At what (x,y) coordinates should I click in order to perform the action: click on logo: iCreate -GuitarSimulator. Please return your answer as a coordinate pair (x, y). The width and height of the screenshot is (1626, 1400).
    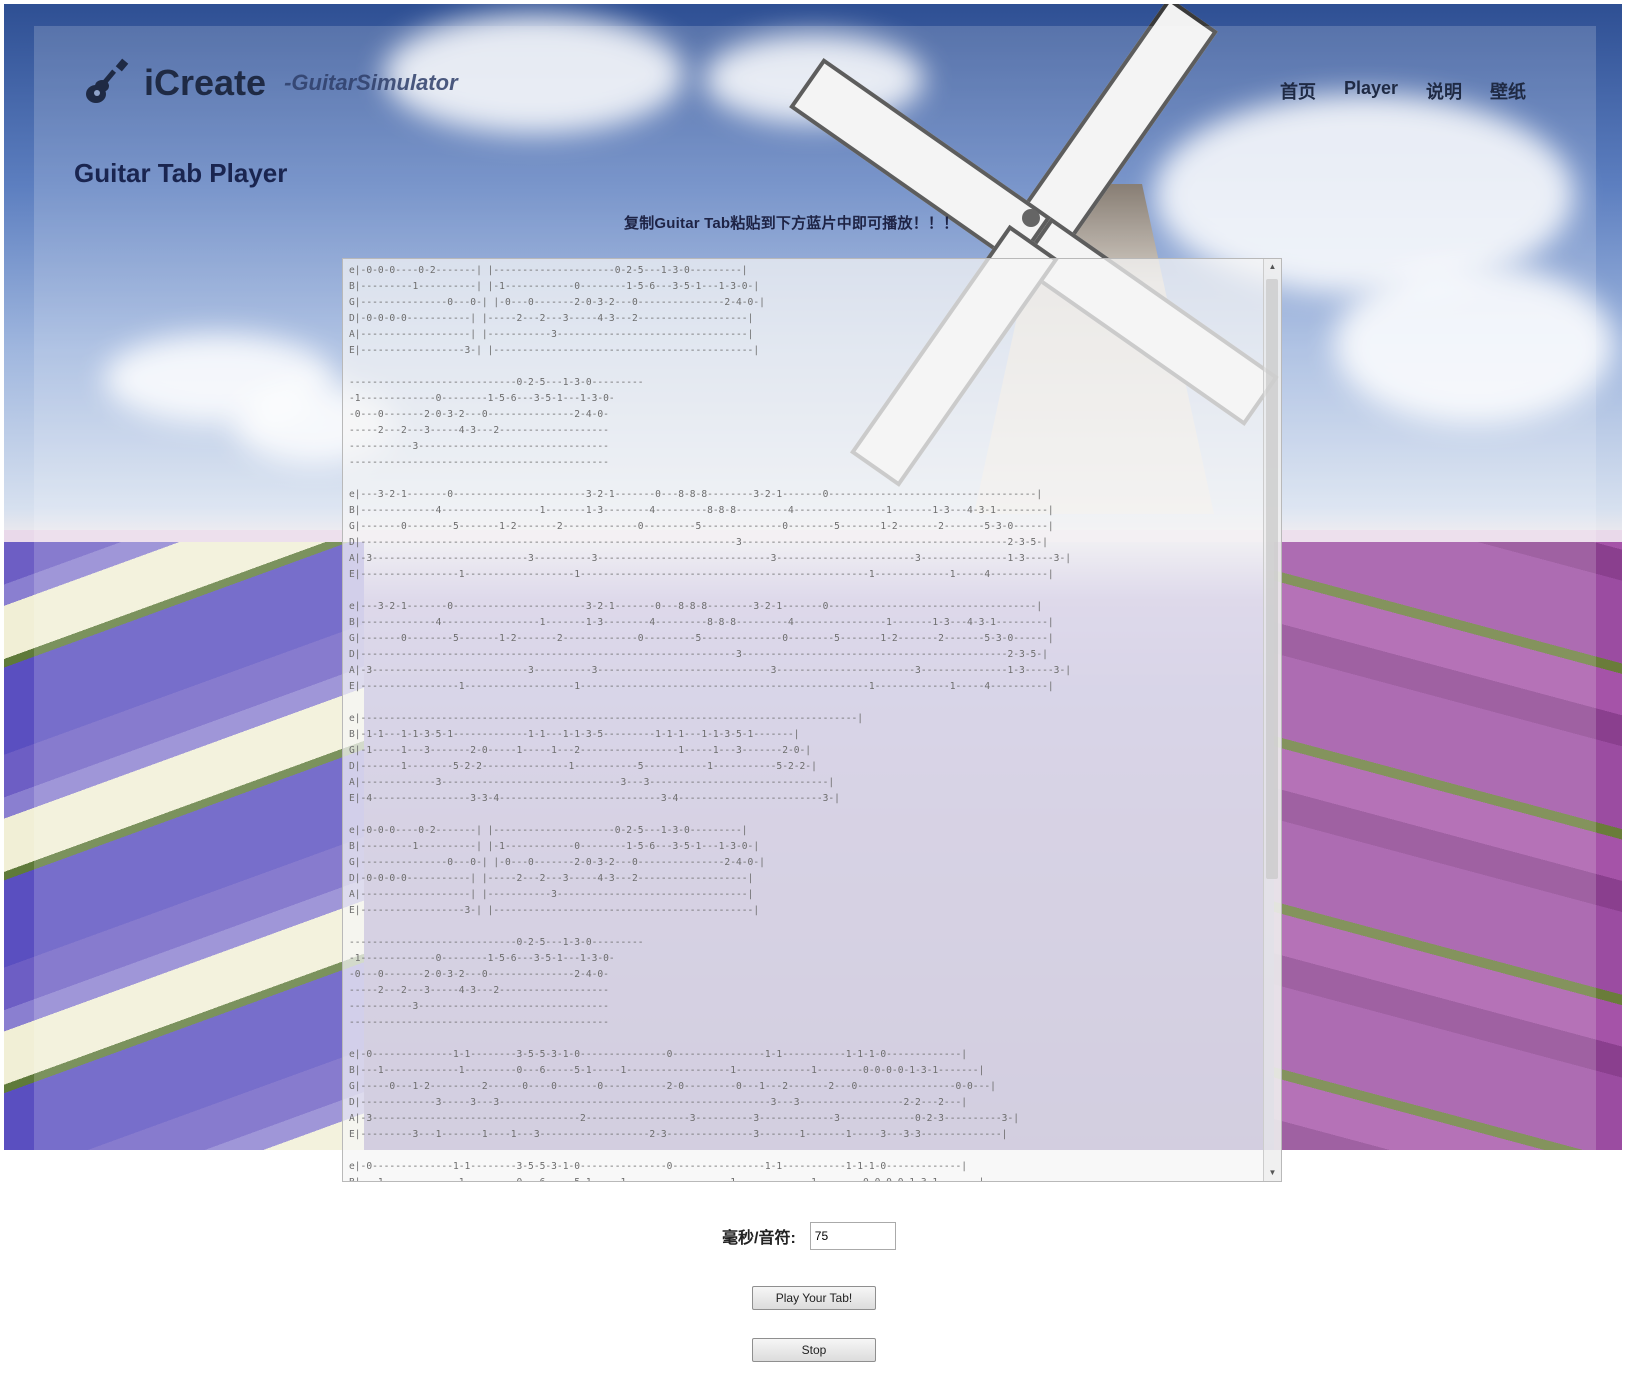
    Looking at the image, I should click on (270, 83).